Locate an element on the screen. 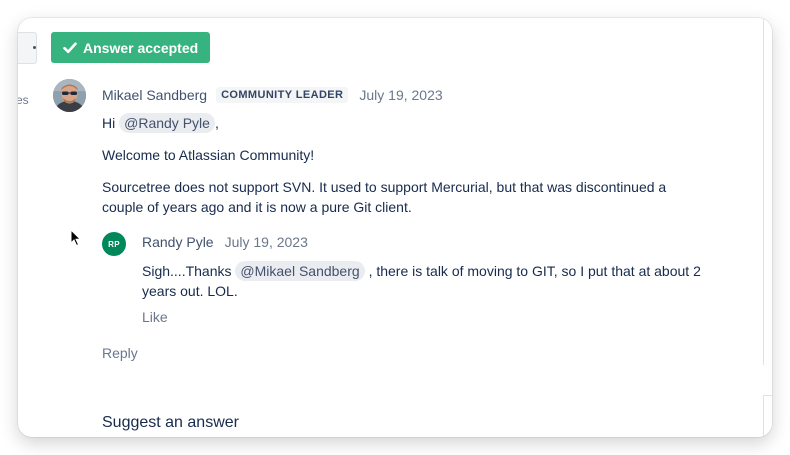 This screenshot has height=455, width=790. answer-author-name: Mikael Sandberg is located at coordinates (154, 95).